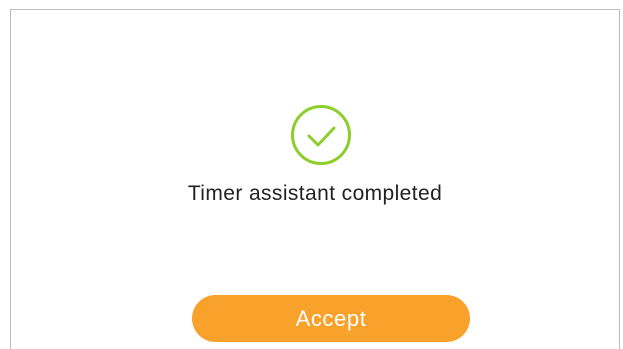  What do you see at coordinates (315, 193) in the screenshot?
I see `completion-message: Timer assistant completed` at bounding box center [315, 193].